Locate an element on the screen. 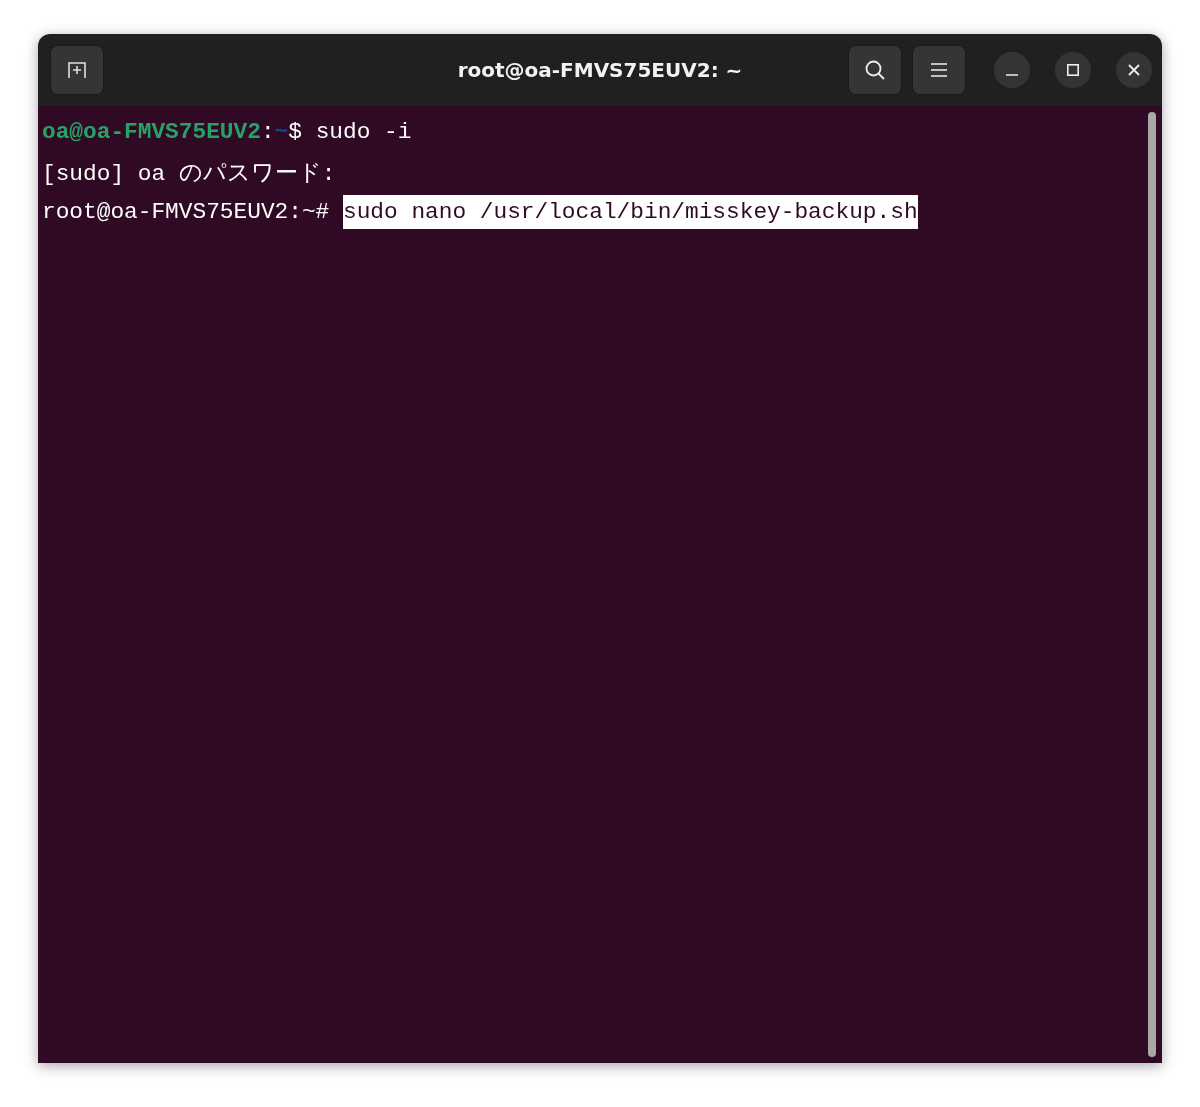 Image resolution: width=1200 pixels, height=1107 pixels. close-button is located at coordinates (1134, 70).